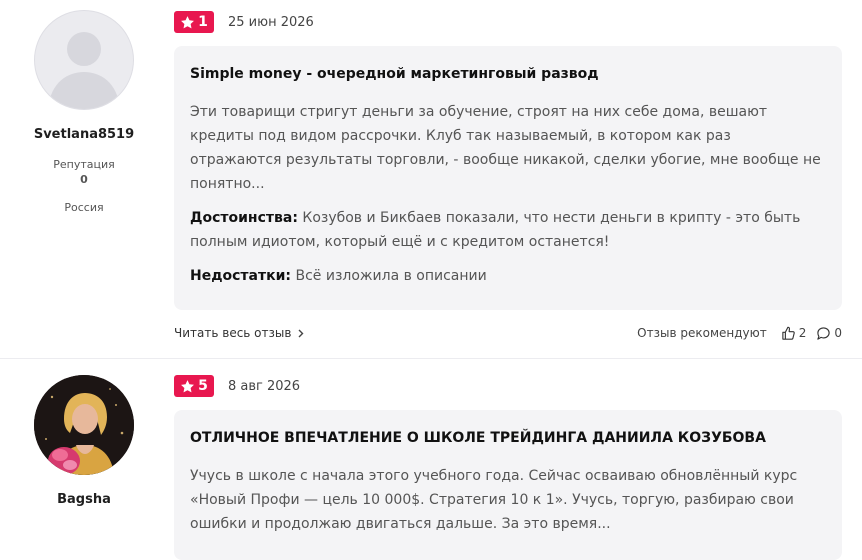 This screenshot has height=560, width=862. Describe the element at coordinates (508, 276) in the screenshot. I see `review-cons: Недостатки: Всё изложила в описании` at that location.